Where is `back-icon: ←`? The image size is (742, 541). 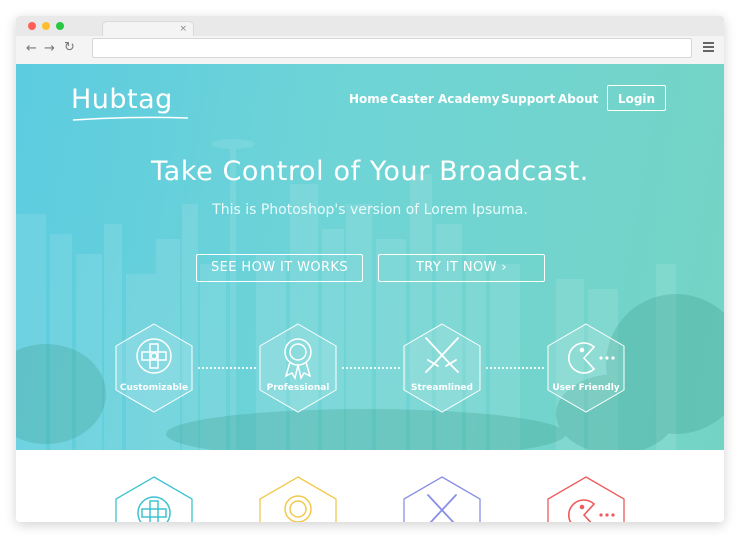 back-icon: ← is located at coordinates (31, 49).